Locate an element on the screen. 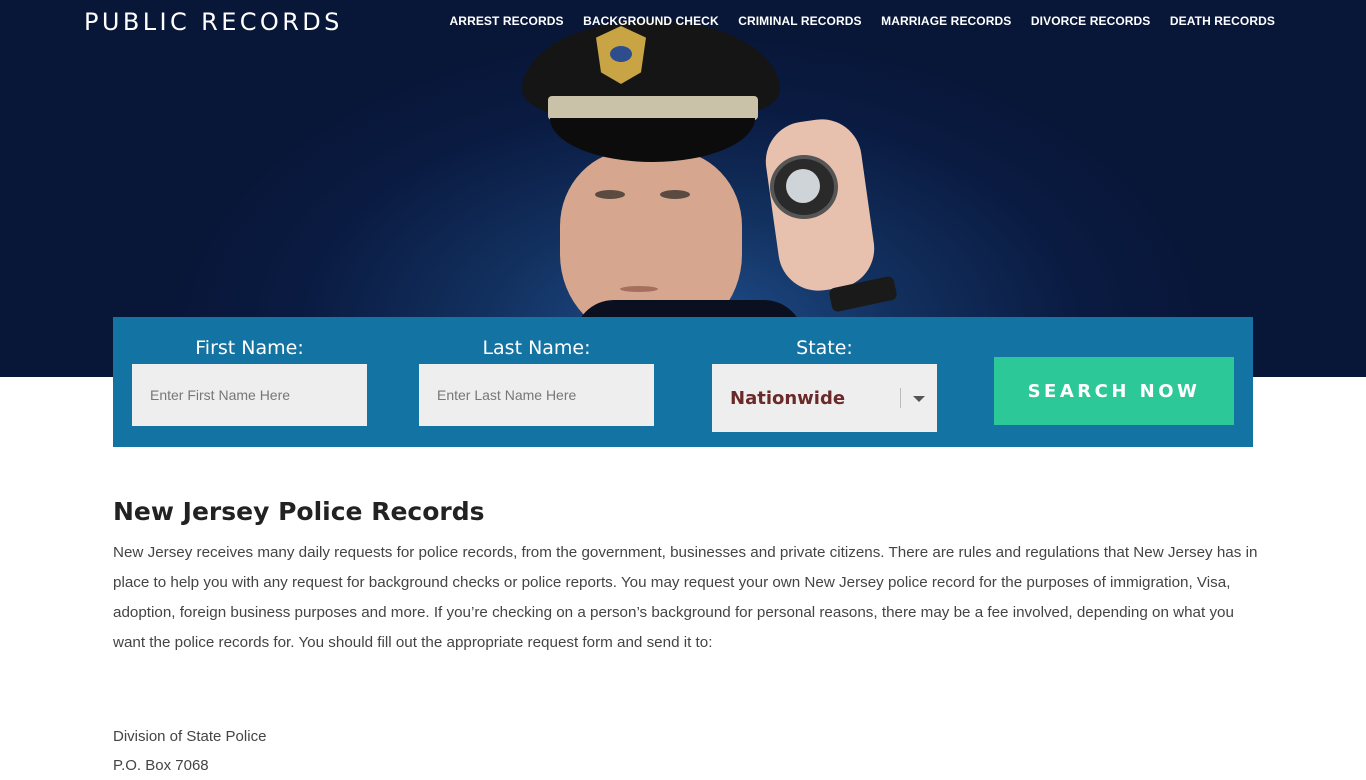 Image resolution: width=1366 pixels, height=780 pixels. last-name-group: Last Name: is located at coordinates (536, 371).